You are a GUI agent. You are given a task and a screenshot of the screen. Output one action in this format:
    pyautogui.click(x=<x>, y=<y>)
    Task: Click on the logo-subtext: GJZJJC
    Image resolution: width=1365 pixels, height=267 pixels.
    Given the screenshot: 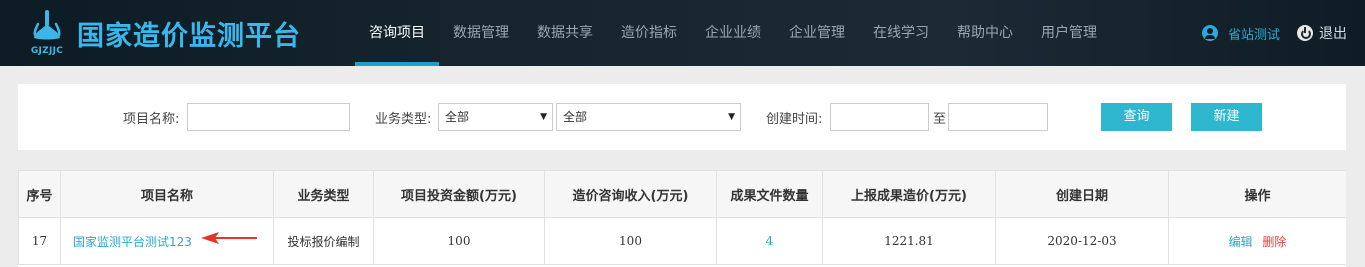 What is the action you would take?
    pyautogui.click(x=47, y=51)
    